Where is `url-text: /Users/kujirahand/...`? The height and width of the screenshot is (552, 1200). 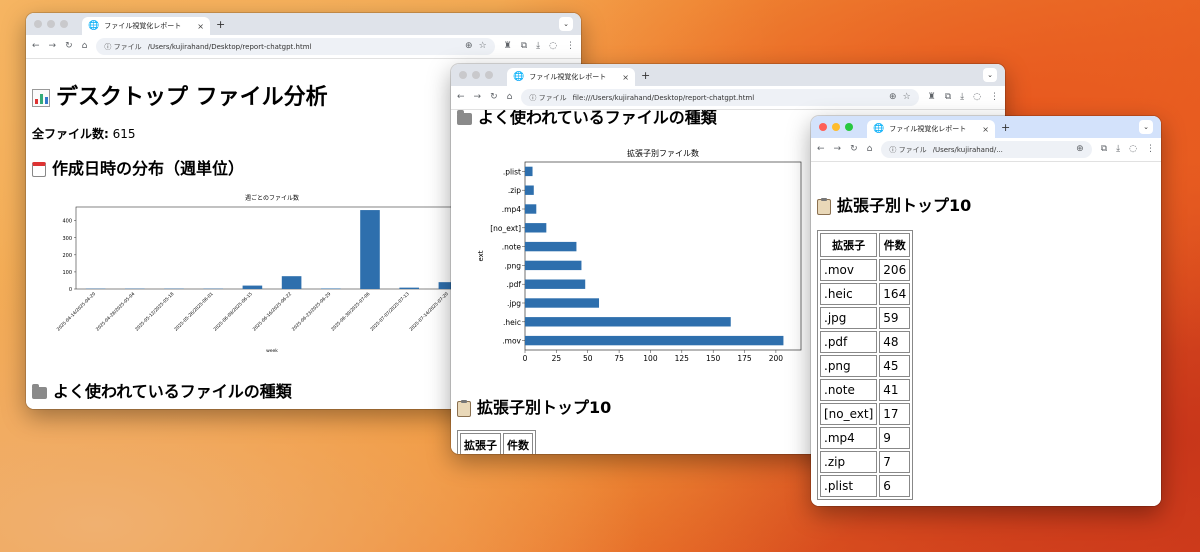
url-text: /Users/kujirahand/... is located at coordinates (967, 149).